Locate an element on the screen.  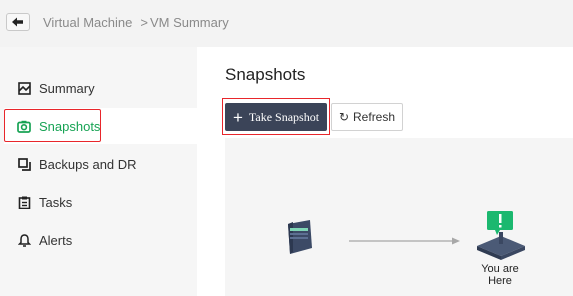
sidebar-item-backups-and-dr: Backups and DR is located at coordinates (100, 164).